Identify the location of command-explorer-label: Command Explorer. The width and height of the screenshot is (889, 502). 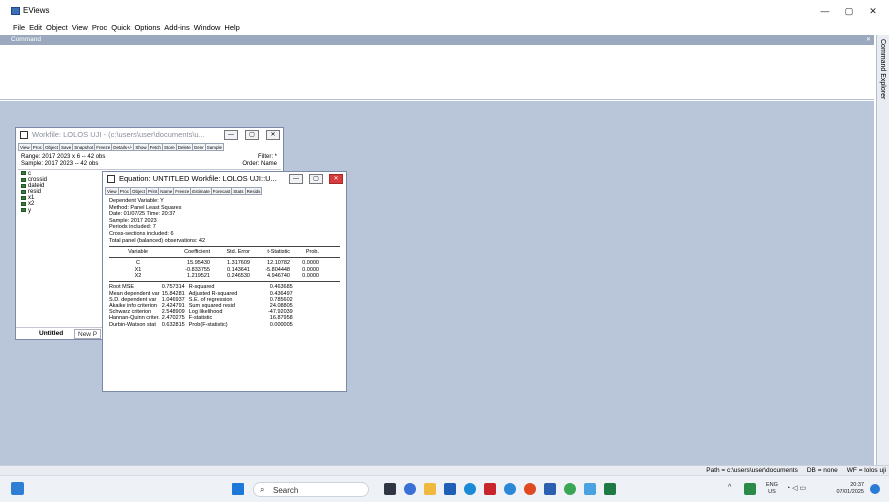
(882, 69).